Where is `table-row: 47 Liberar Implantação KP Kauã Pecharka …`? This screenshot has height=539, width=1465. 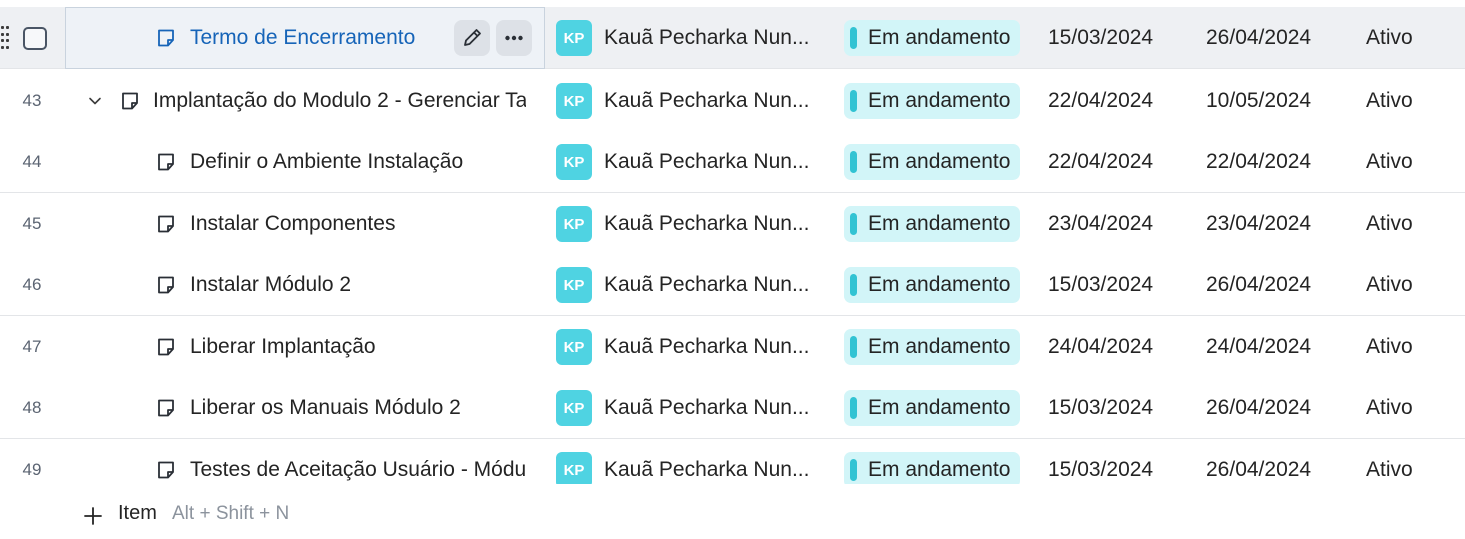
table-row: 47 Liberar Implantação KP Kauã Pecharka … is located at coordinates (732, 347).